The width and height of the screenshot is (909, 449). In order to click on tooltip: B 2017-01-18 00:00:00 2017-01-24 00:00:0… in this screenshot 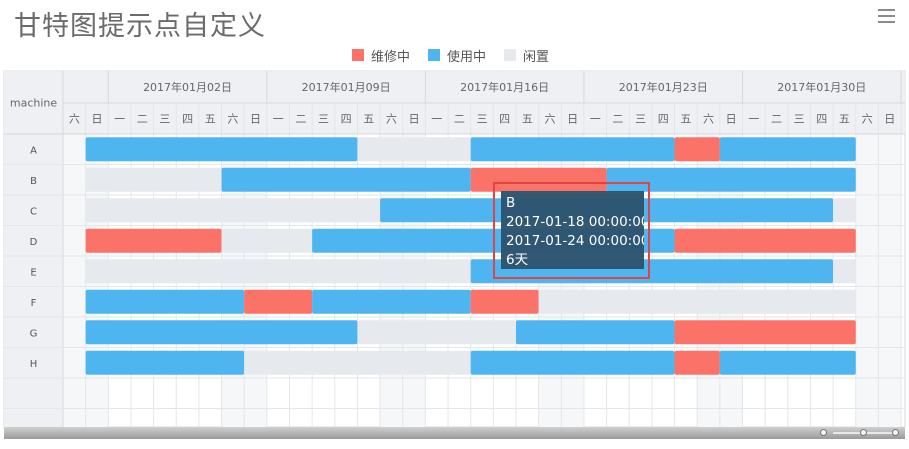, I will do `click(572, 230)`.